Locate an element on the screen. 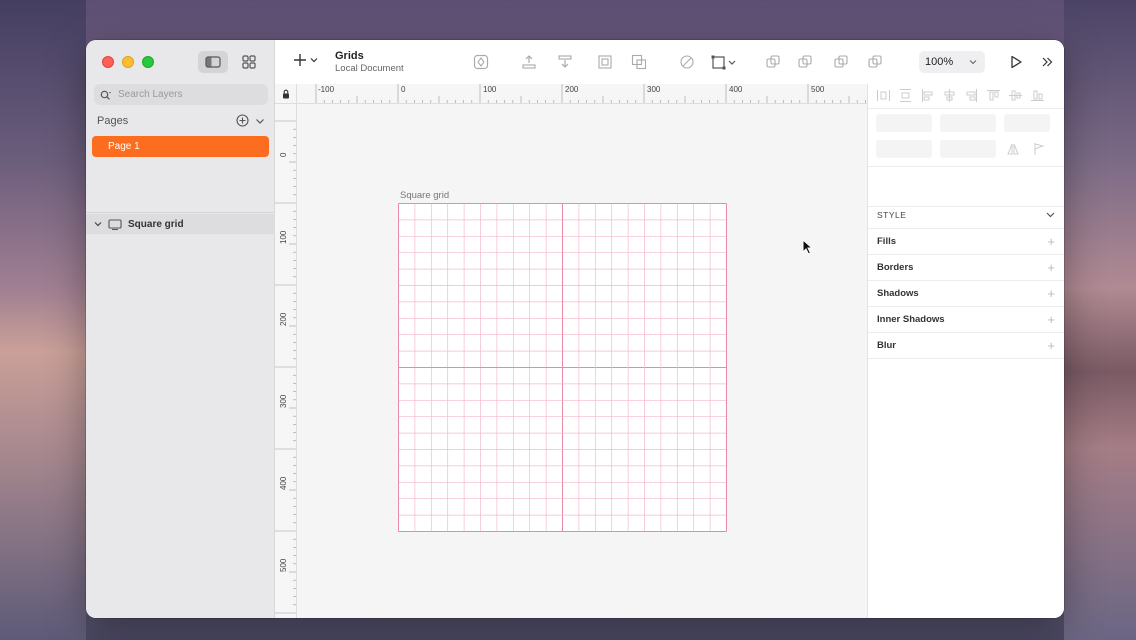  ruler-label-top: 300 is located at coordinates (654, 89).